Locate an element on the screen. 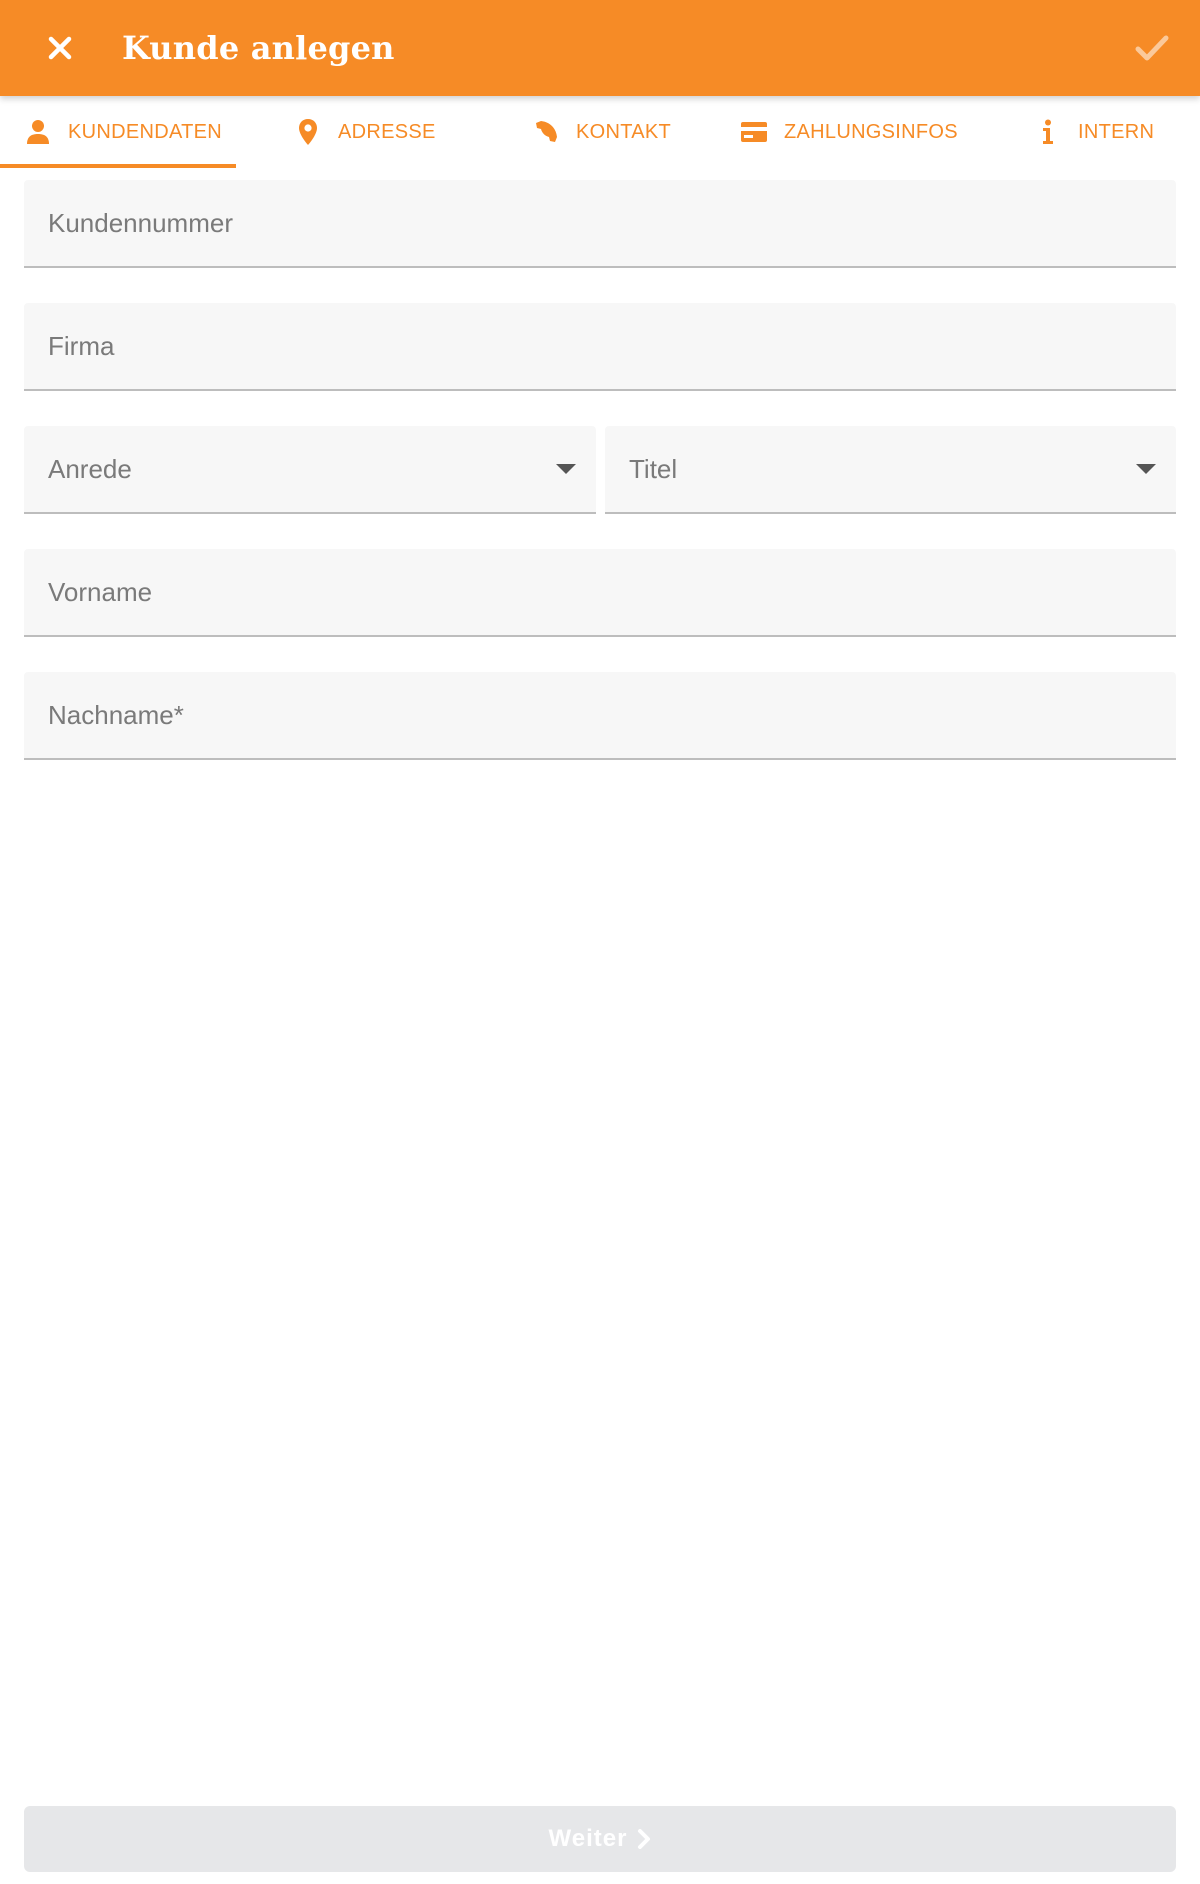 The height and width of the screenshot is (1884, 1200). titel-label: Titel is located at coordinates (653, 469).